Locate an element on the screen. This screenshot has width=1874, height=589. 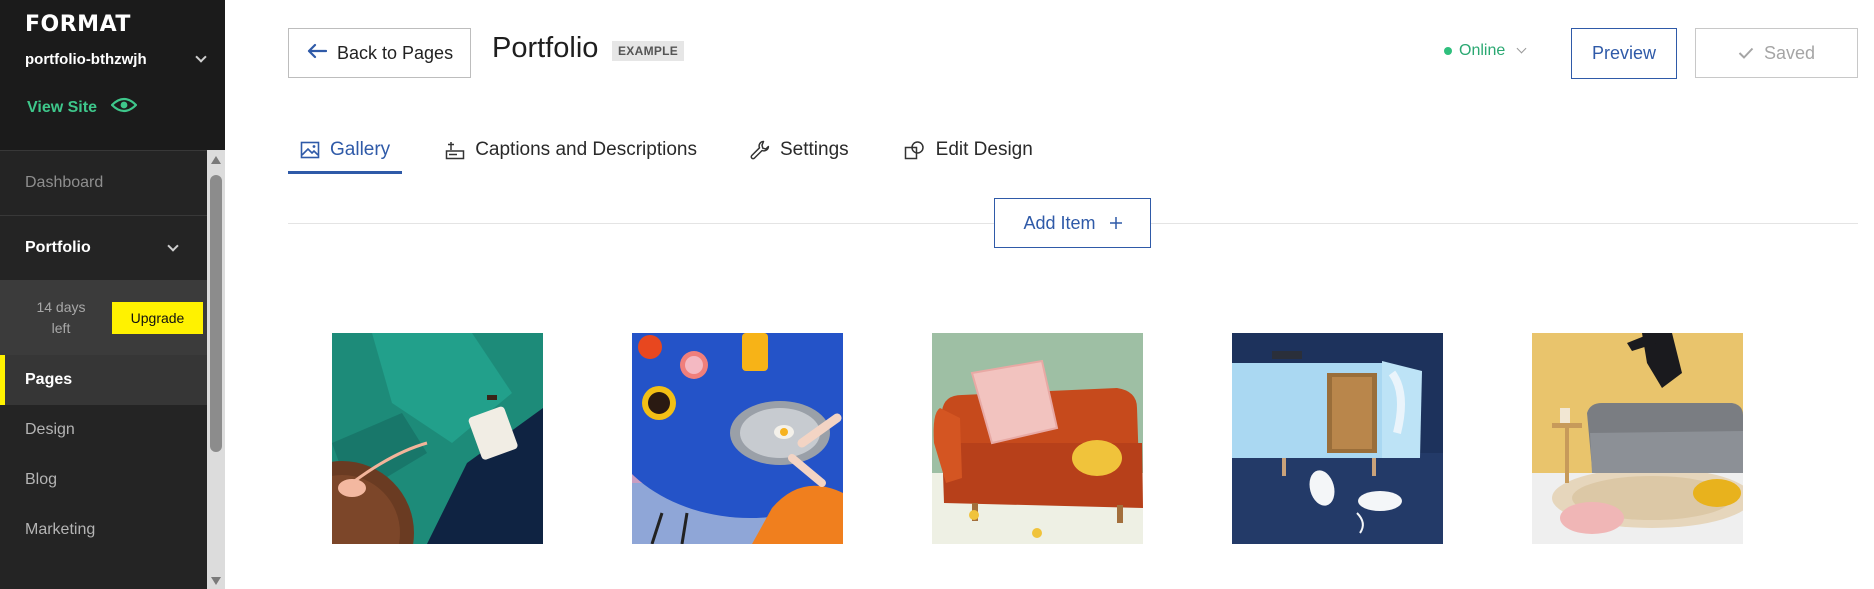
back-to-pages-label: Back to Pages is located at coordinates (395, 52).